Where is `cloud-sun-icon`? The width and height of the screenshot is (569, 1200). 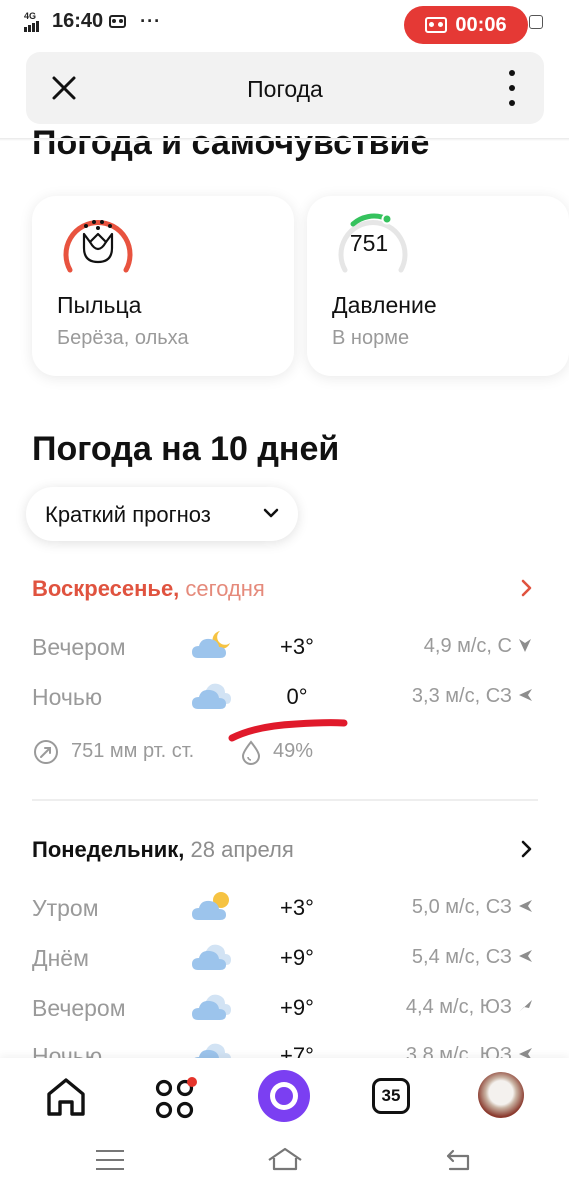
cloud-sun-icon is located at coordinates (210, 906).